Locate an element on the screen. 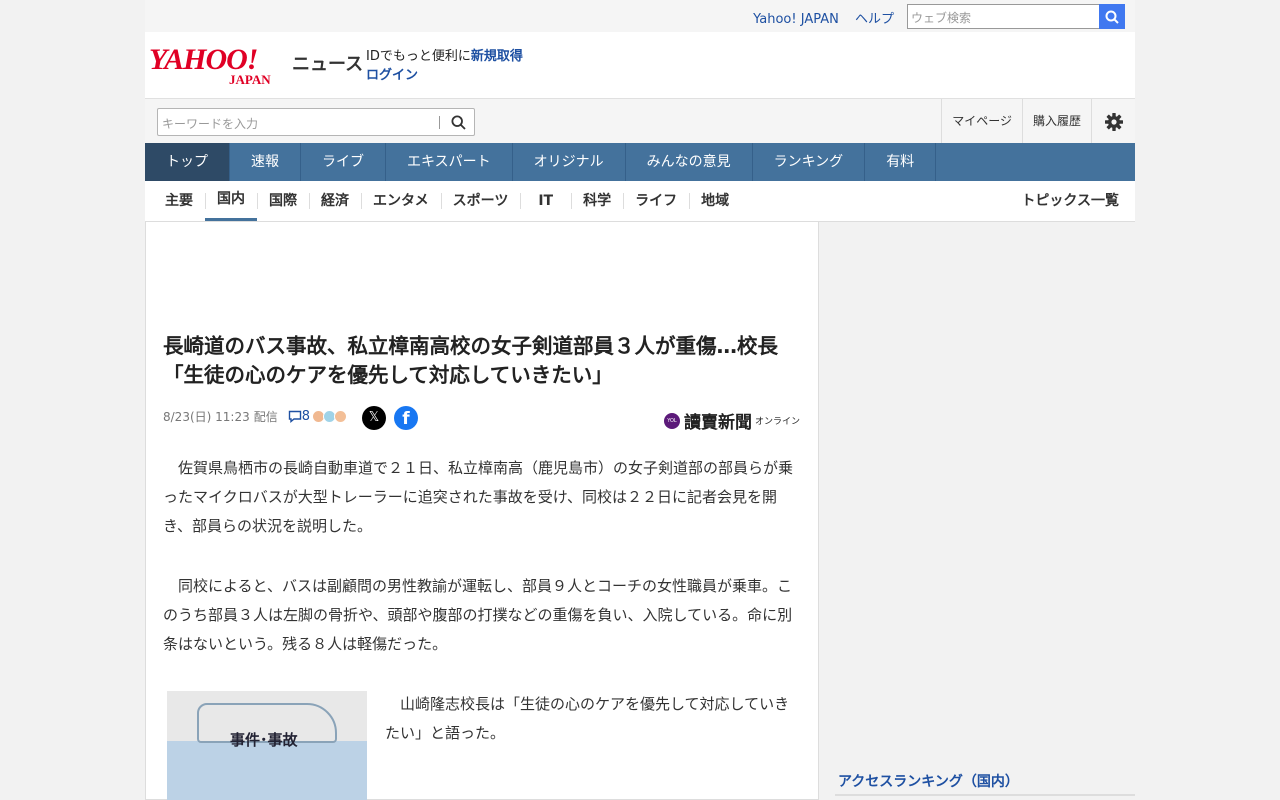 This screenshot has height=800, width=1280. category-science: 科学 is located at coordinates (597, 201).